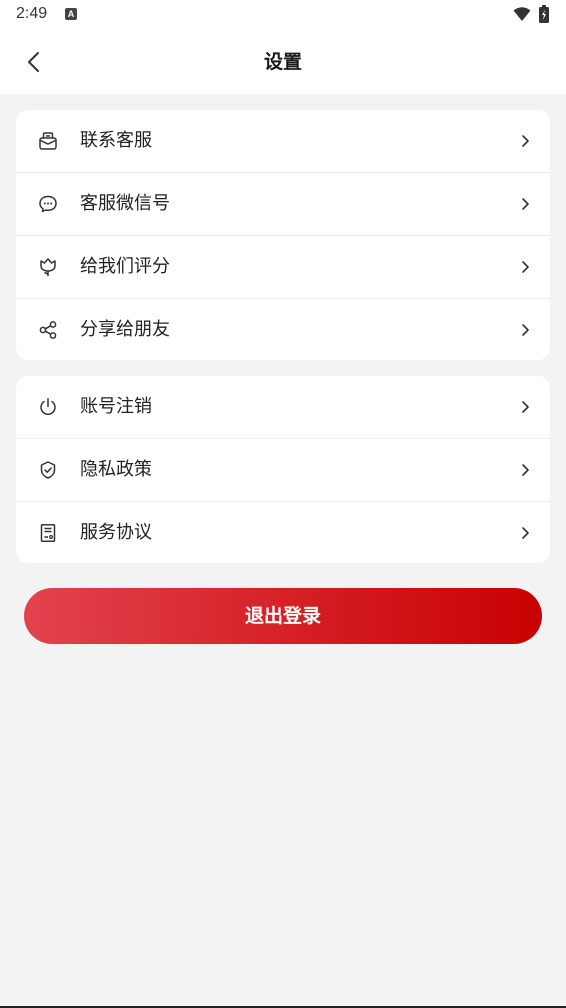 The image size is (566, 1008). Describe the element at coordinates (125, 266) in the screenshot. I see `menu-item-label: 给我们评分` at that location.